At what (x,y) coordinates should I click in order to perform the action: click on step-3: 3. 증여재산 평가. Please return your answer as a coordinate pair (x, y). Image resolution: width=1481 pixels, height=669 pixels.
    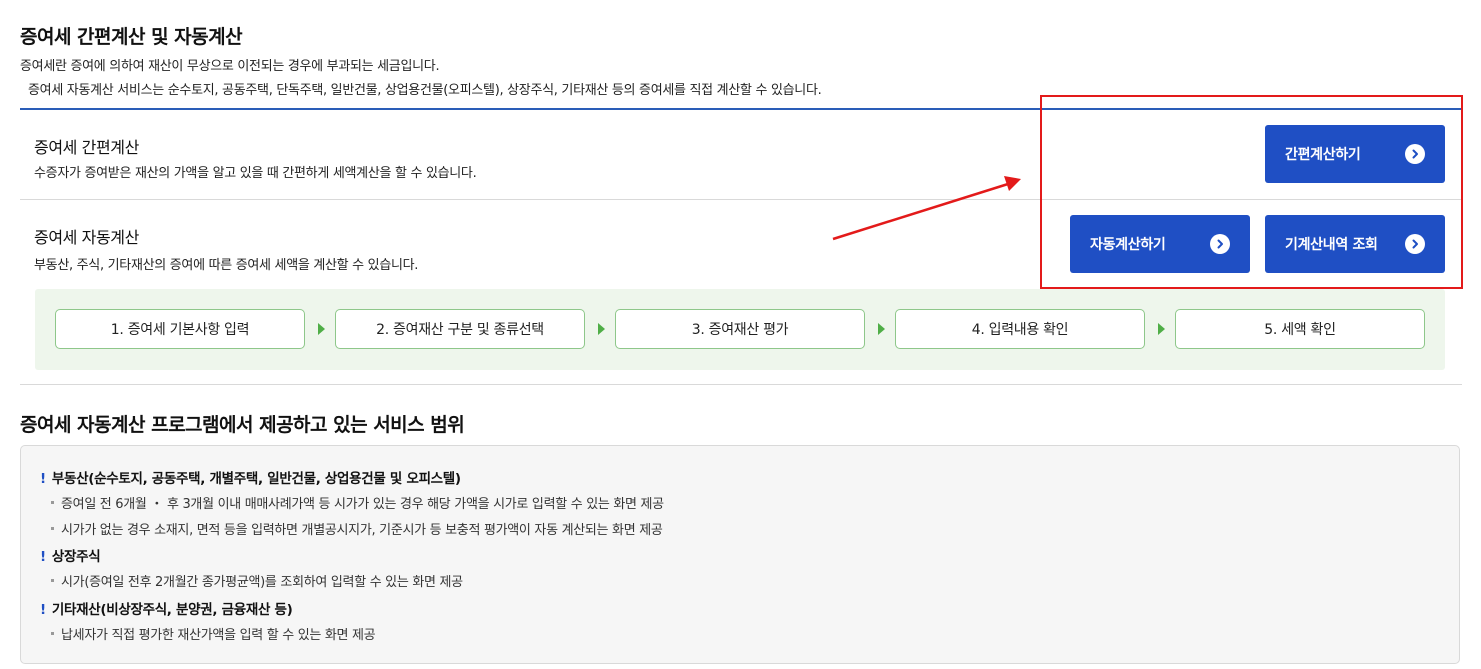
    Looking at the image, I should click on (740, 329).